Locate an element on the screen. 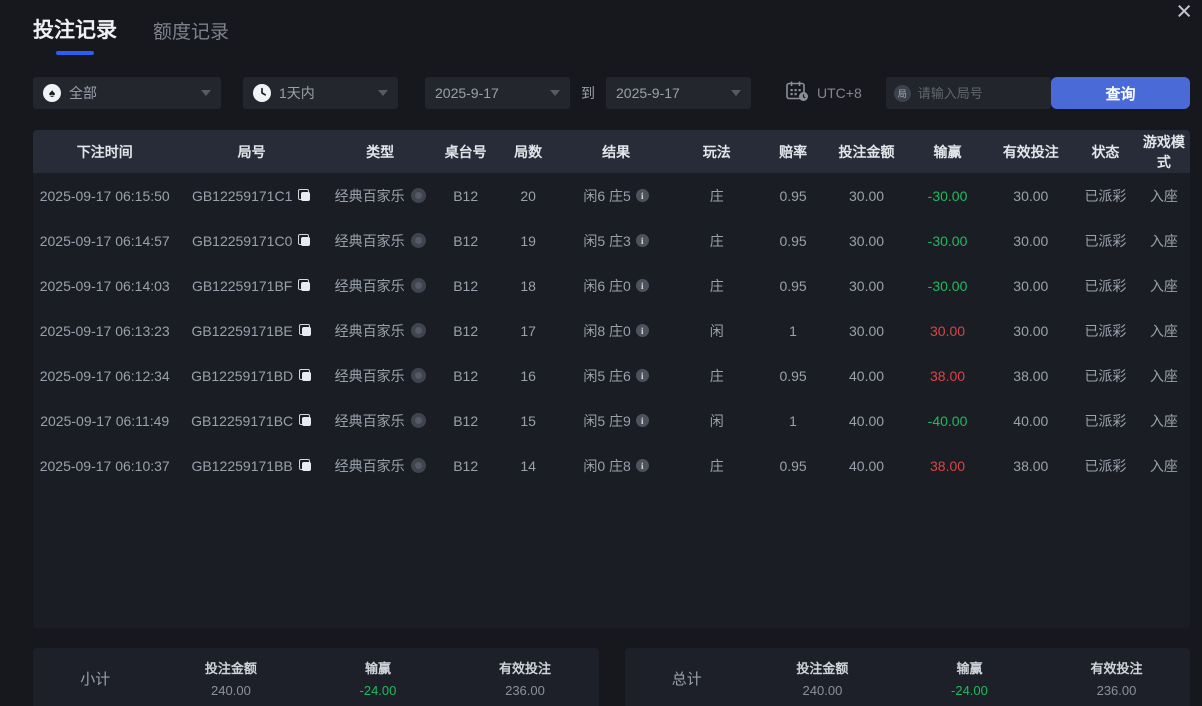 The image size is (1202, 706). chevron-down-icon is located at coordinates (736, 93).